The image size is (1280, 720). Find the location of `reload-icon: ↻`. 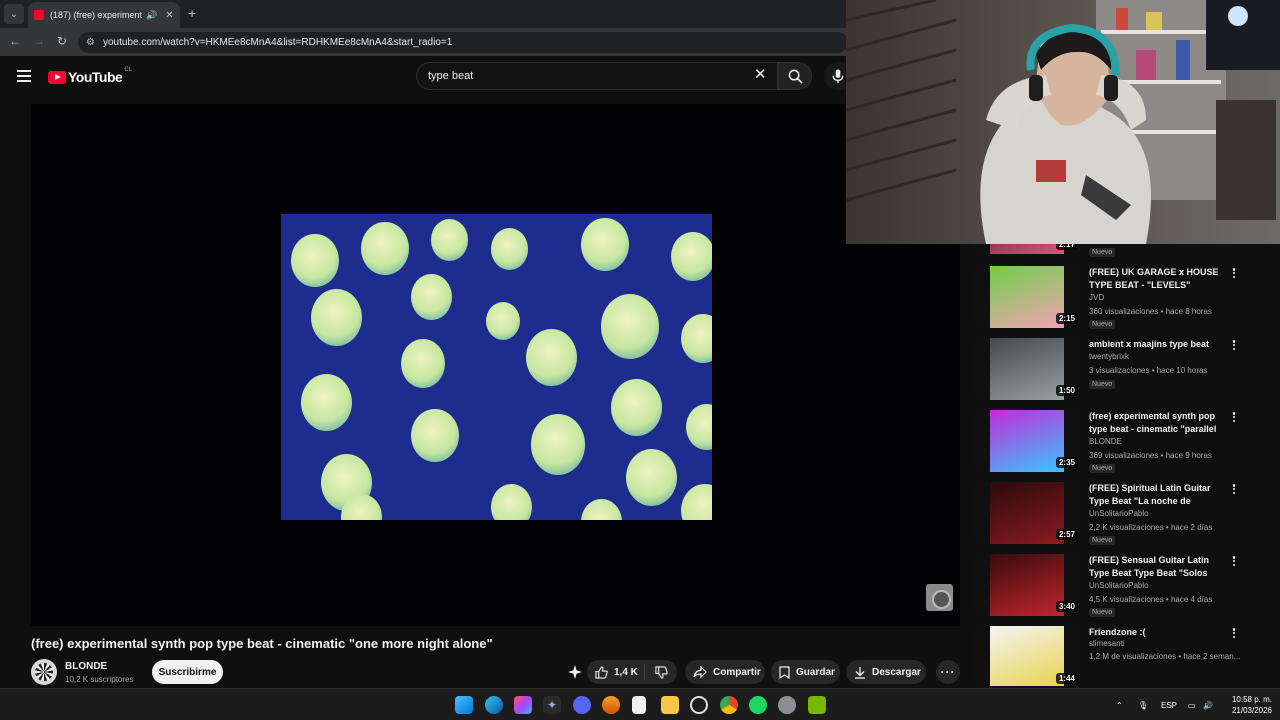

reload-icon: ↻ is located at coordinates (62, 41).